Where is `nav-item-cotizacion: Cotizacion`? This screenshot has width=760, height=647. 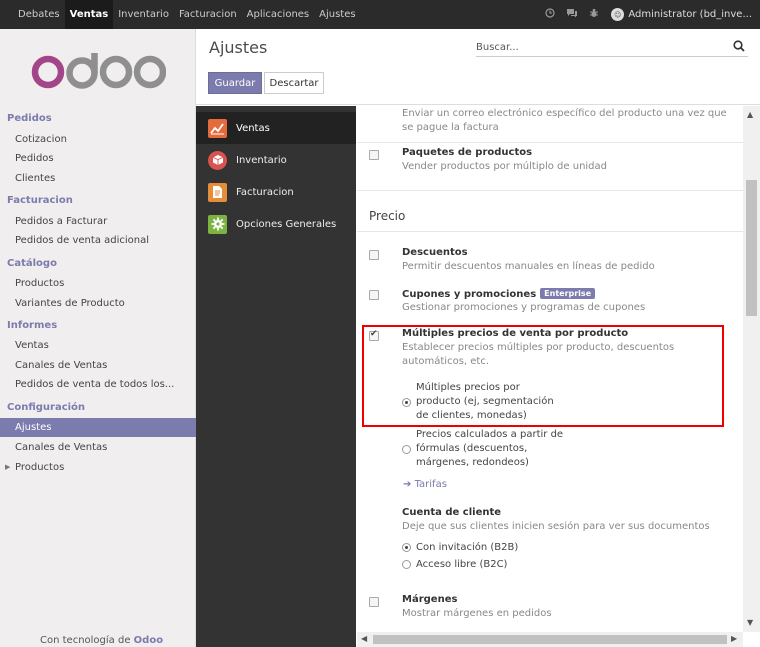 nav-item-cotizacion: Cotizacion is located at coordinates (98, 139).